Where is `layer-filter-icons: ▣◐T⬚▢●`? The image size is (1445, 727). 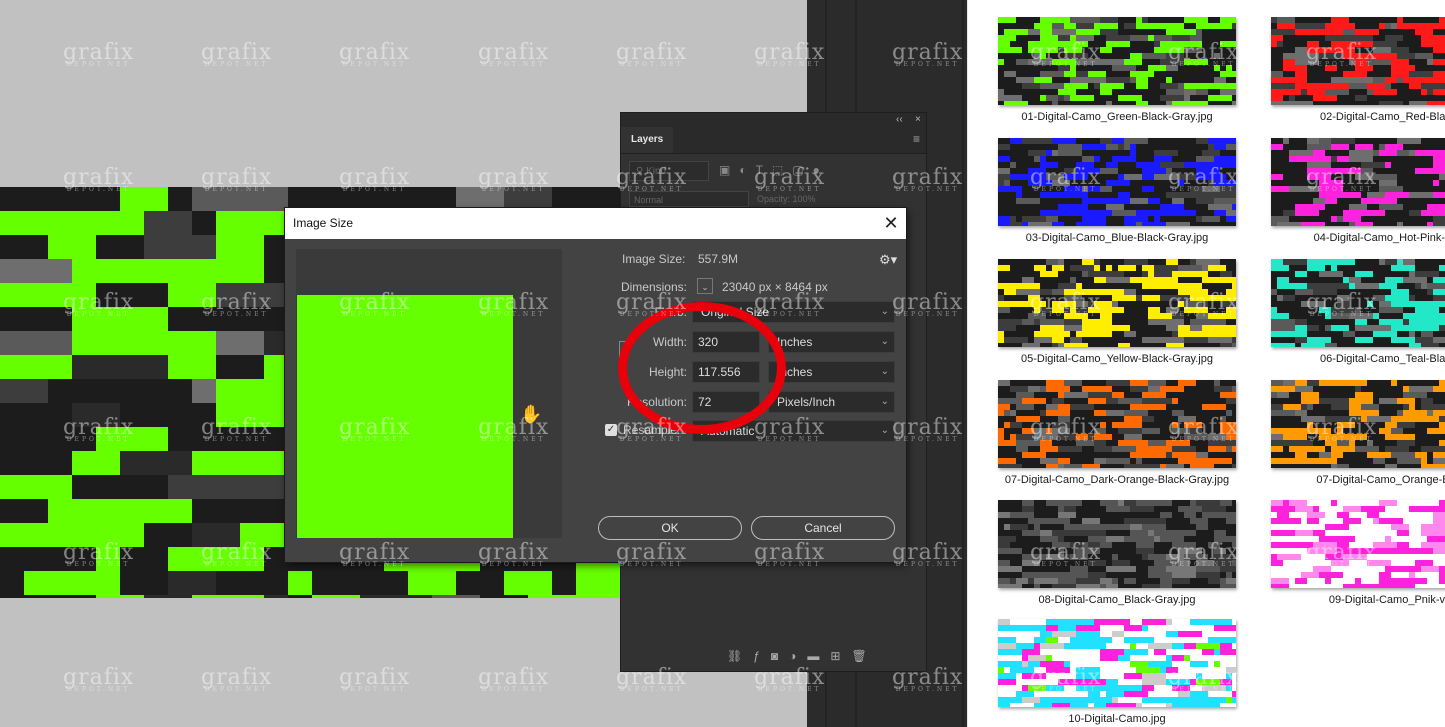 layer-filter-icons: ▣◐T⬚▢● is located at coordinates (774, 170).